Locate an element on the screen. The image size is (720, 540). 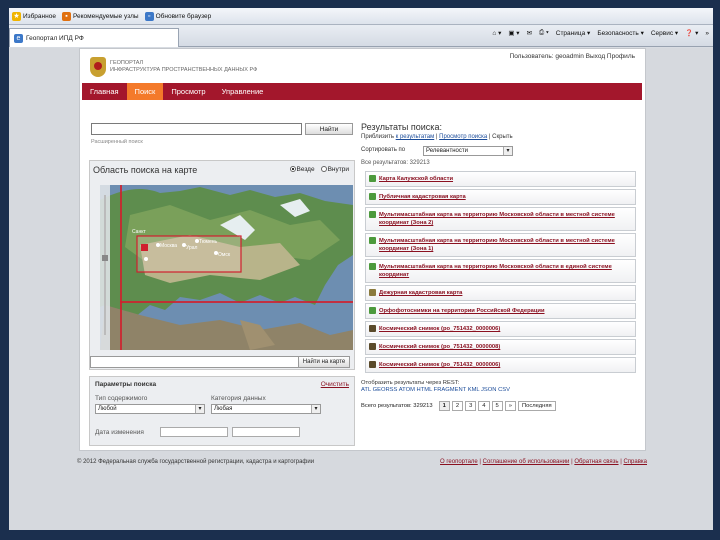
result-title: Публичная кадастровая карта is located at coordinates (422, 197).